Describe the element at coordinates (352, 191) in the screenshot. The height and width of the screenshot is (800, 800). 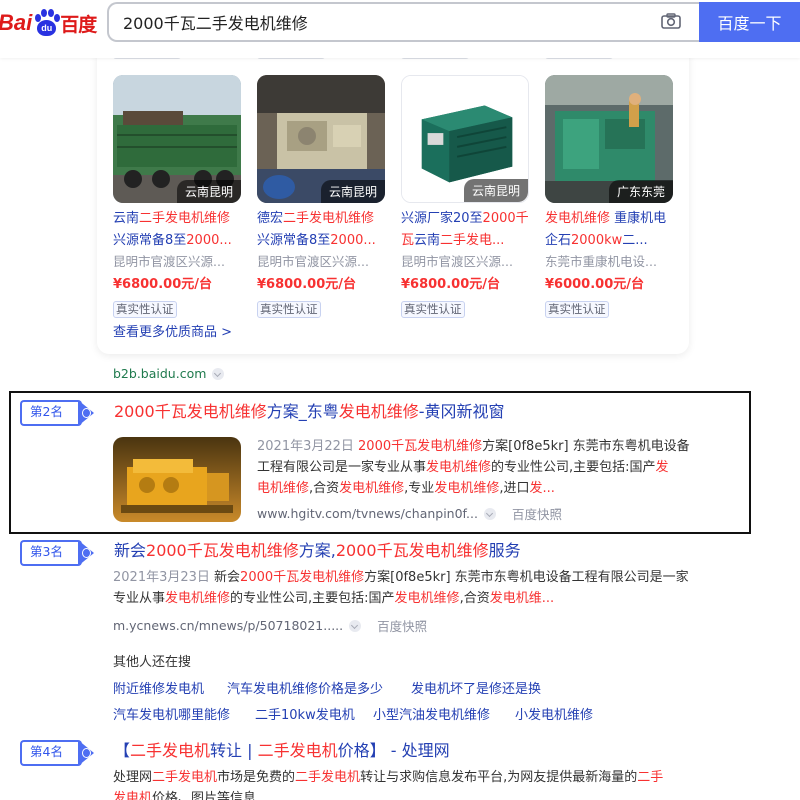
I see `product-location: 云南昆明` at that location.